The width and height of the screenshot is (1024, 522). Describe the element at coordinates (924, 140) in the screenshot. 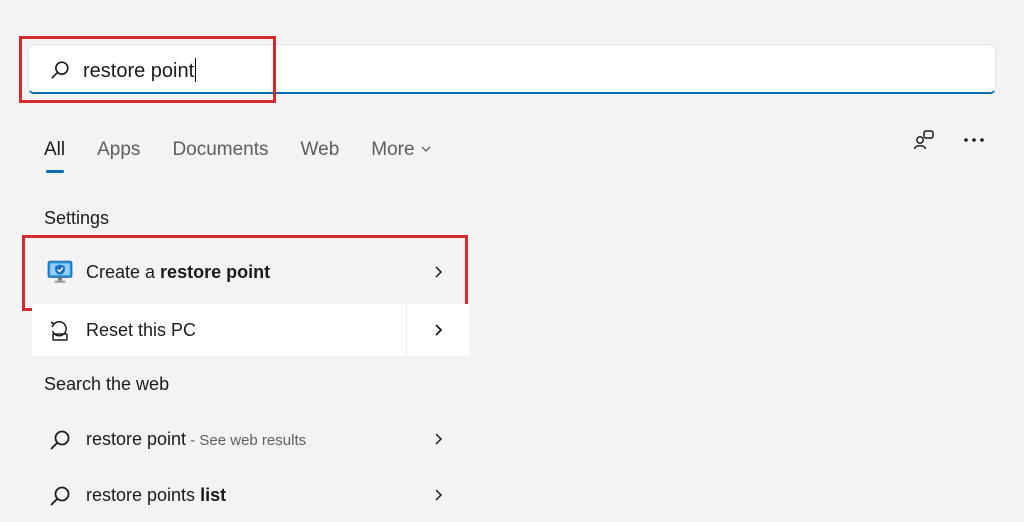

I see `account-switch-icon` at that location.